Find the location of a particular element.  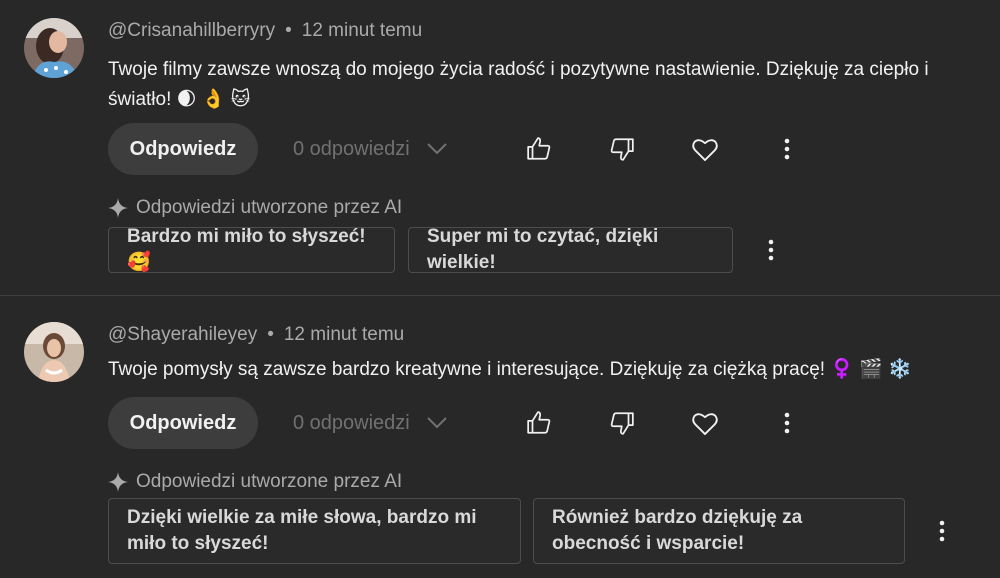

comment-meta: @Shayerahileyey • 12 minut temu is located at coordinates (256, 335).